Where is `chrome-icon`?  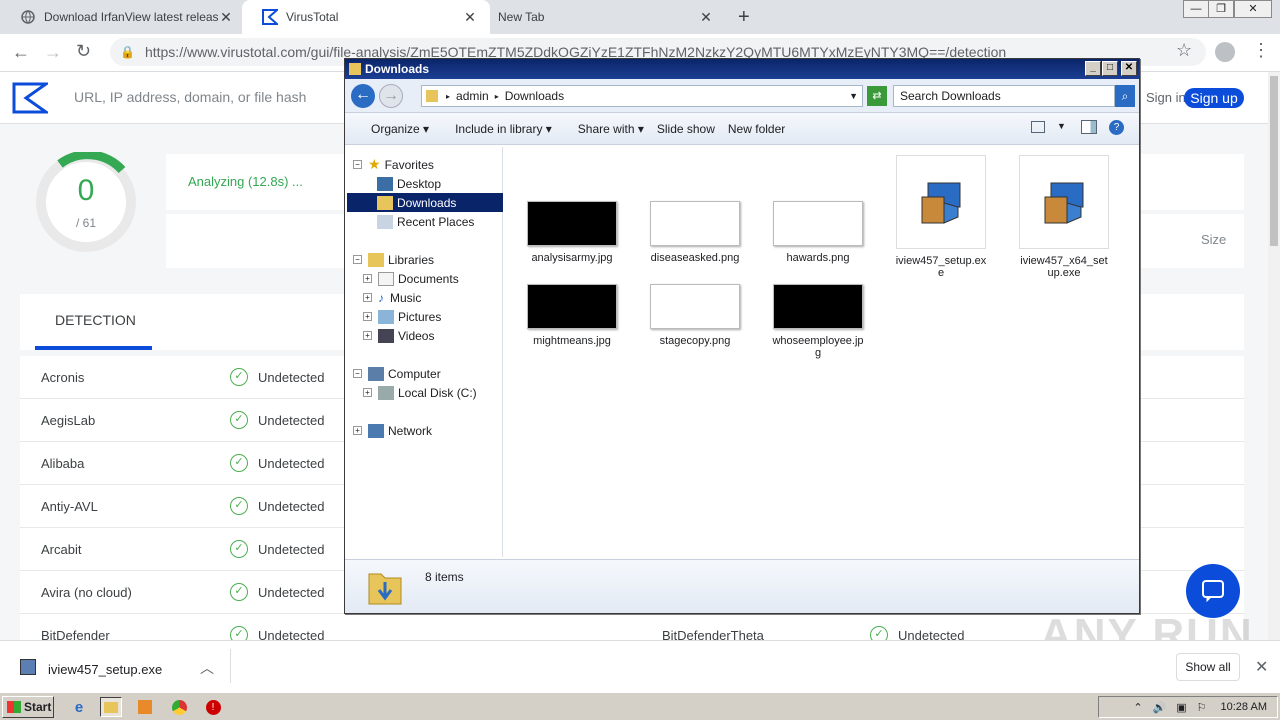 chrome-icon is located at coordinates (179, 707).